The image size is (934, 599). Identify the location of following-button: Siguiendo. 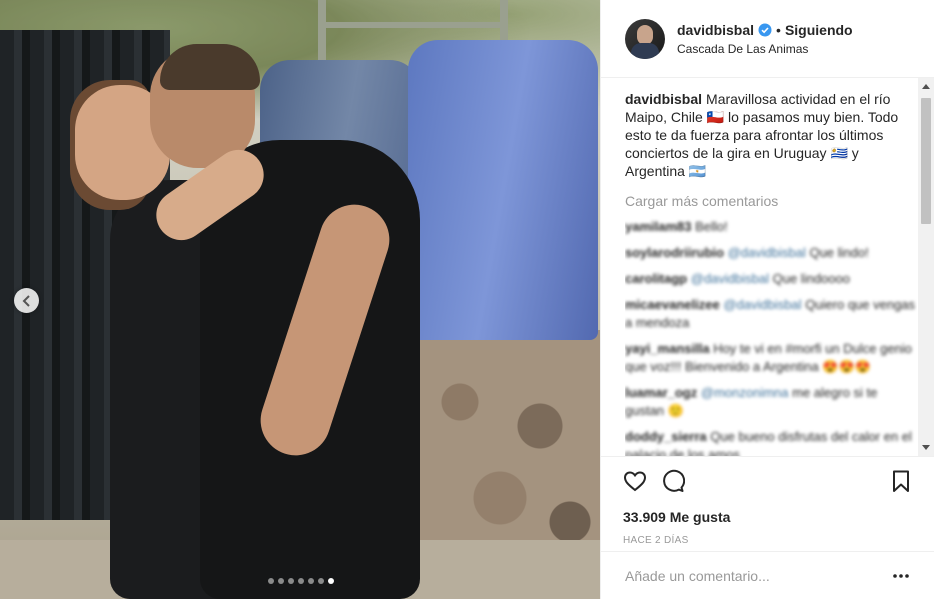
(819, 30).